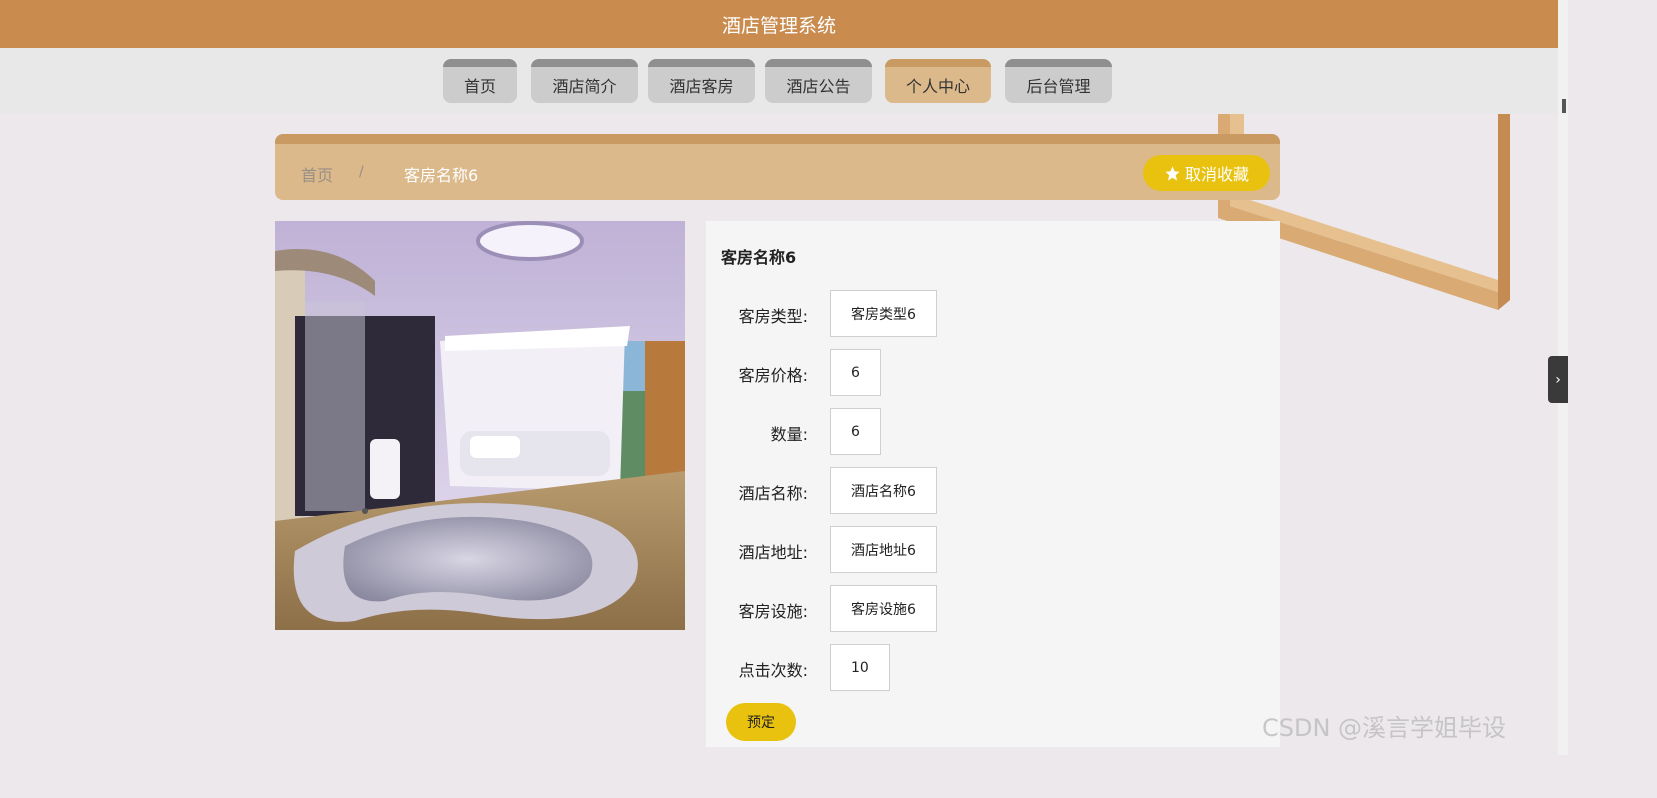  Describe the element at coordinates (759, 257) in the screenshot. I see `room-title: 客房名称6` at that location.